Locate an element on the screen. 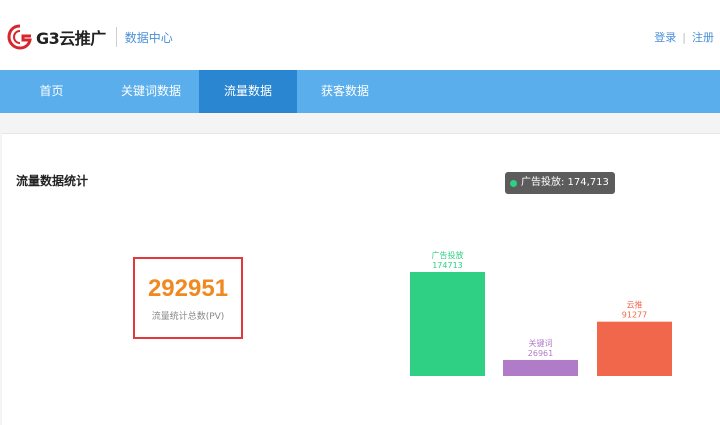 The width and height of the screenshot is (720, 425). tooltip-dot-icon is located at coordinates (513, 183).